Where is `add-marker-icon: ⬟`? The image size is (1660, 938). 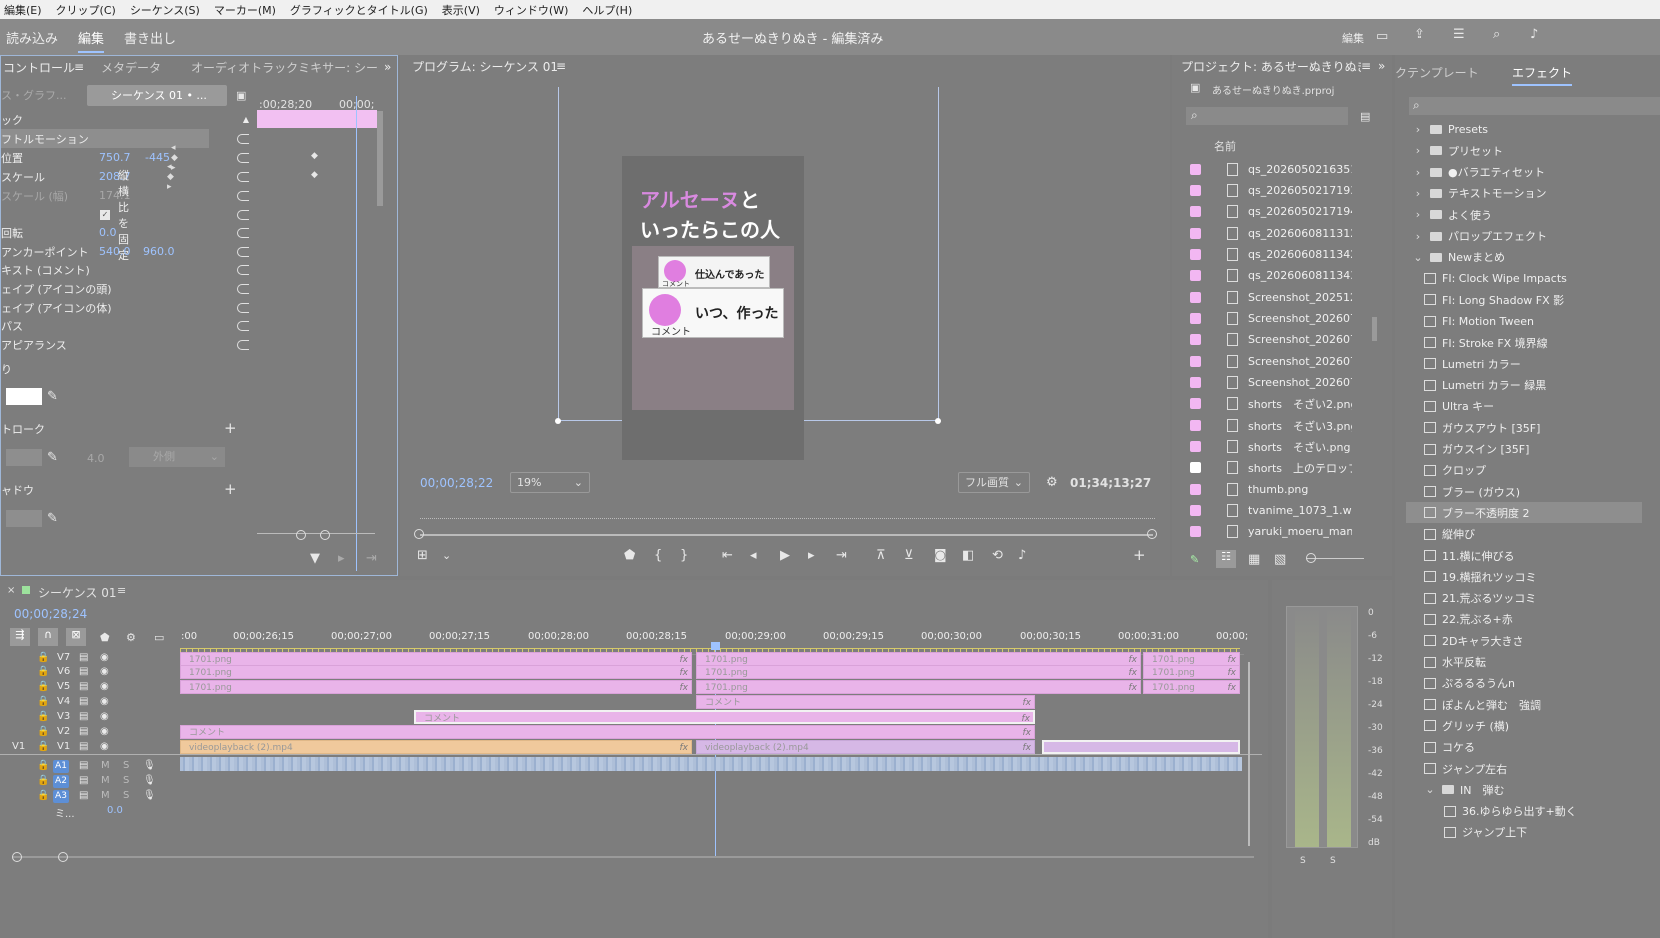
add-marker-icon: ⬟ is located at coordinates (105, 637).